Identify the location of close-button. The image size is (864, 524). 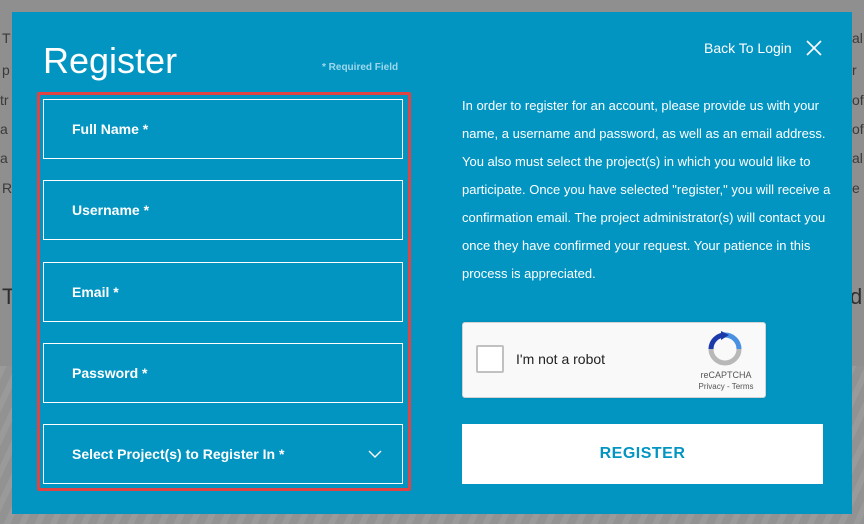
(814, 48).